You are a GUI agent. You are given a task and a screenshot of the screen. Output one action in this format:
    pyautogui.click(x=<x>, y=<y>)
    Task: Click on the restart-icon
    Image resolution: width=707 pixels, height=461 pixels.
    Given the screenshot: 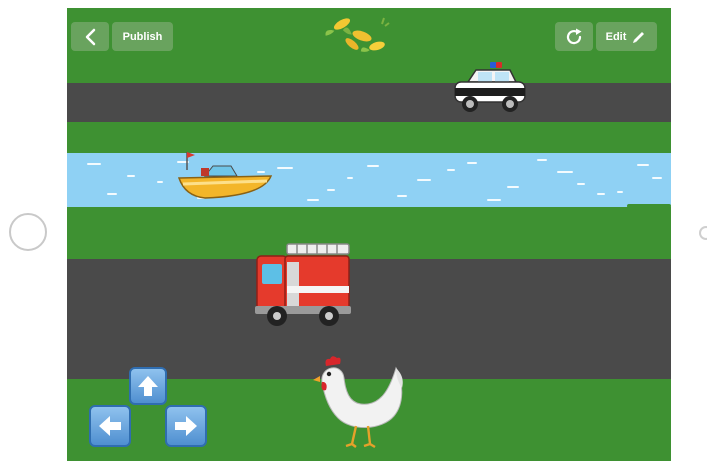 What is the action you would take?
    pyautogui.click(x=574, y=36)
    